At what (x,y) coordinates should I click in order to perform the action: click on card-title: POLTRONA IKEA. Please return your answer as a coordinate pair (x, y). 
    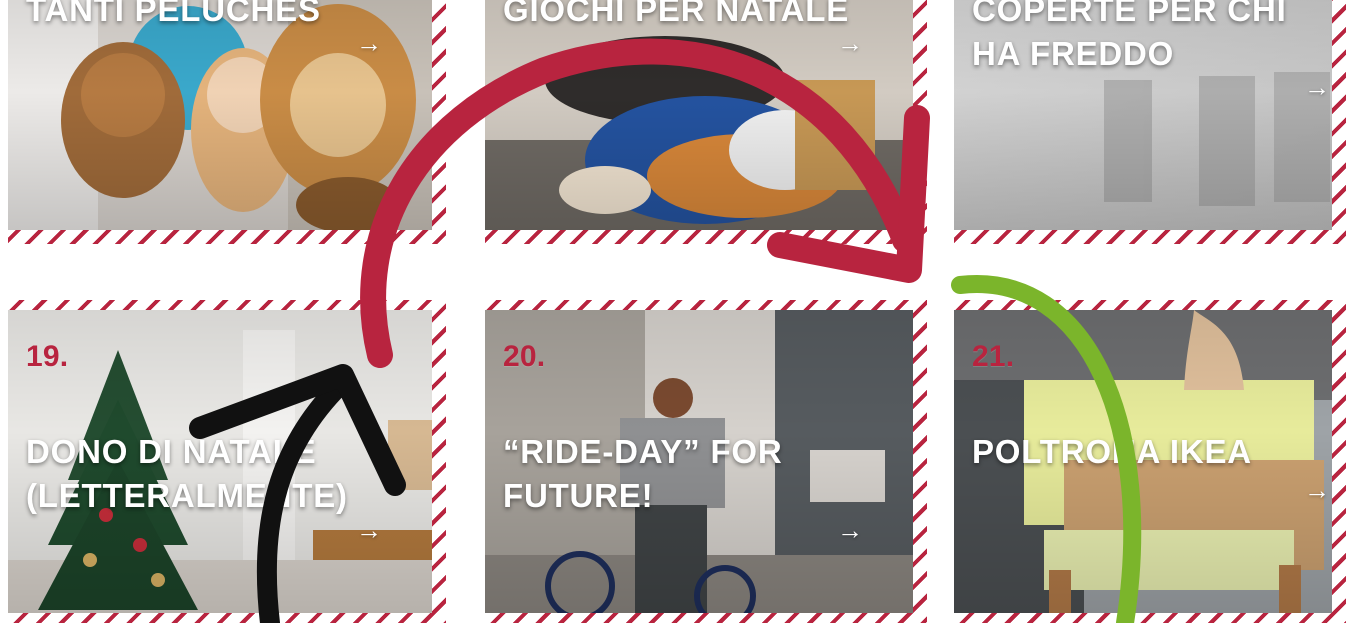
    Looking at the image, I should click on (1112, 451).